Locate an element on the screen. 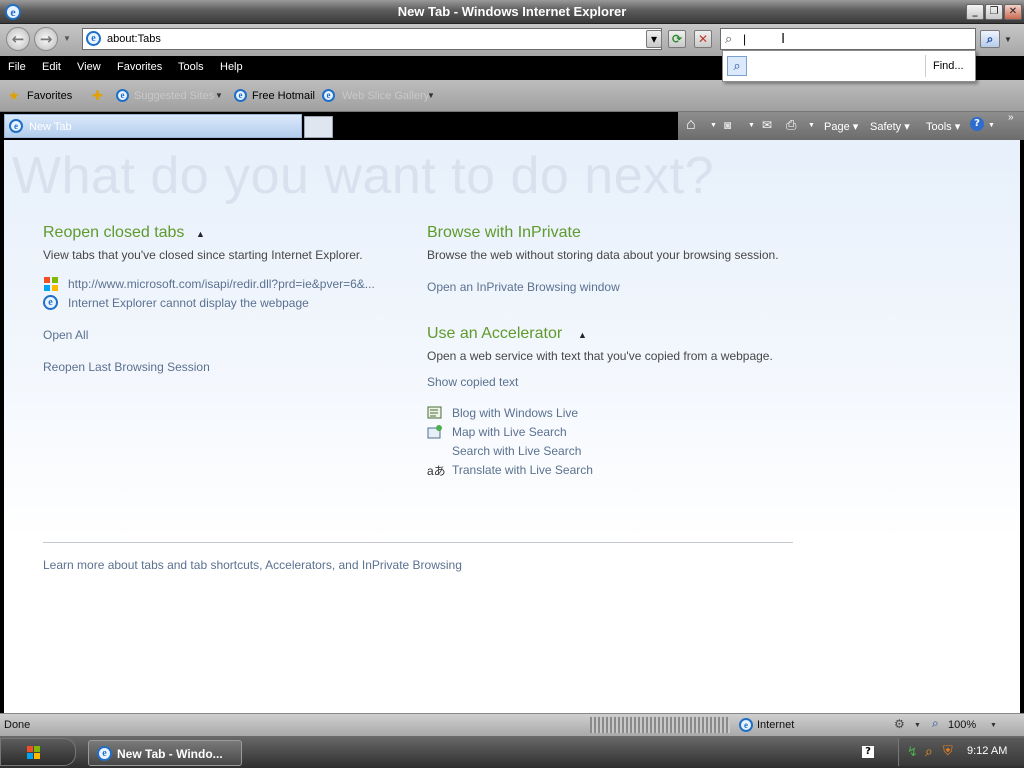 This screenshot has width=1024, height=768. status-text: Done is located at coordinates (17, 725).